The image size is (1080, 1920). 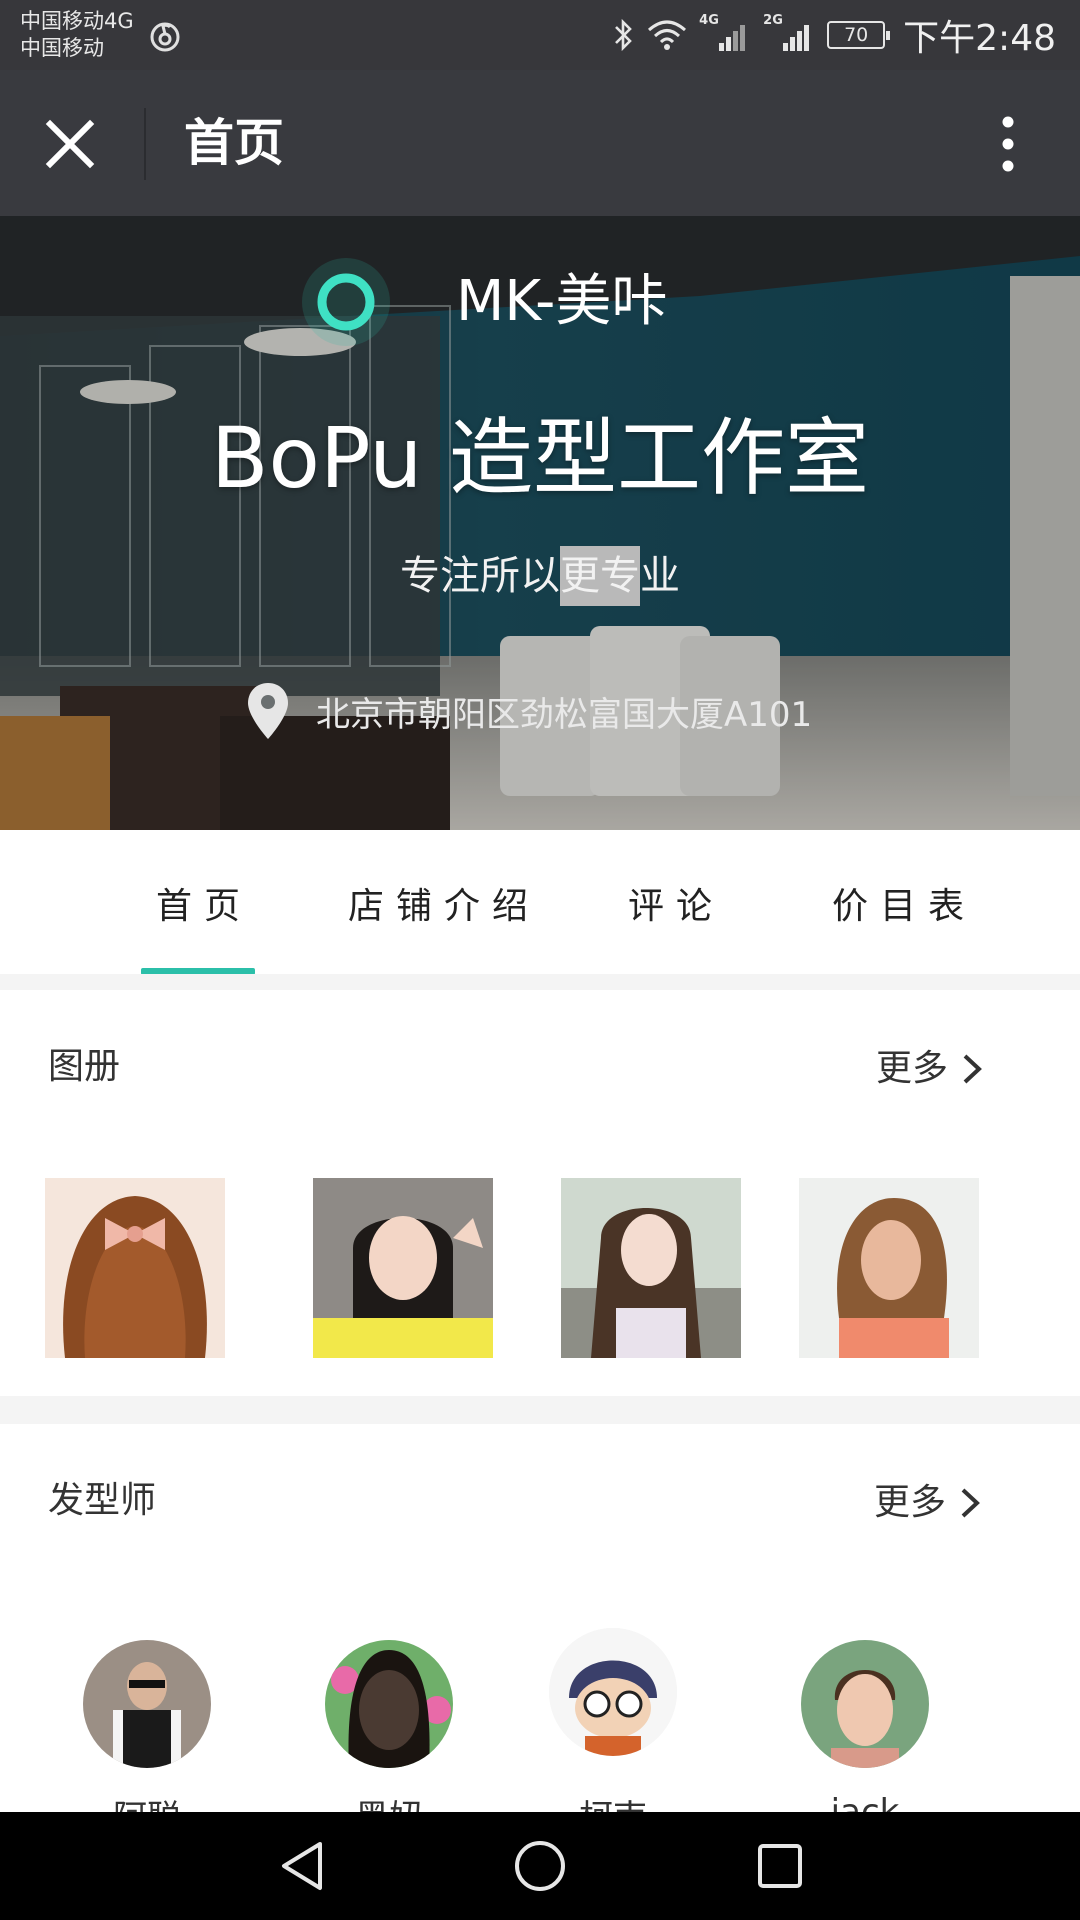 I want to click on album-more-label: 更多, so click(x=912, y=1068).